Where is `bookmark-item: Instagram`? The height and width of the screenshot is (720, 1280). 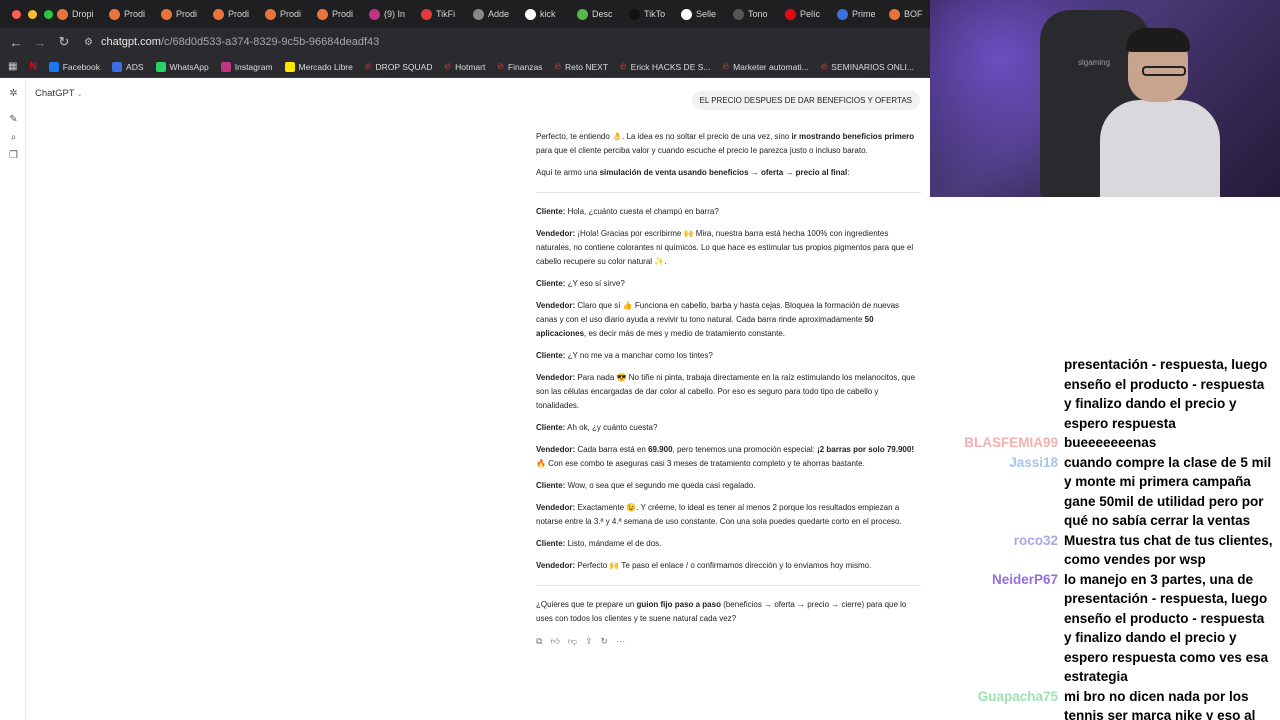 bookmark-item: Instagram is located at coordinates (247, 66).